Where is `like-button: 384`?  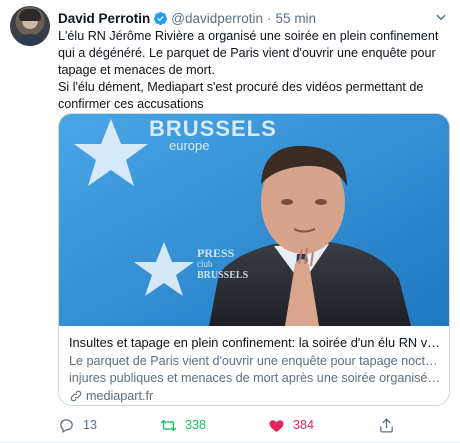 like-button: 384 is located at coordinates (291, 425).